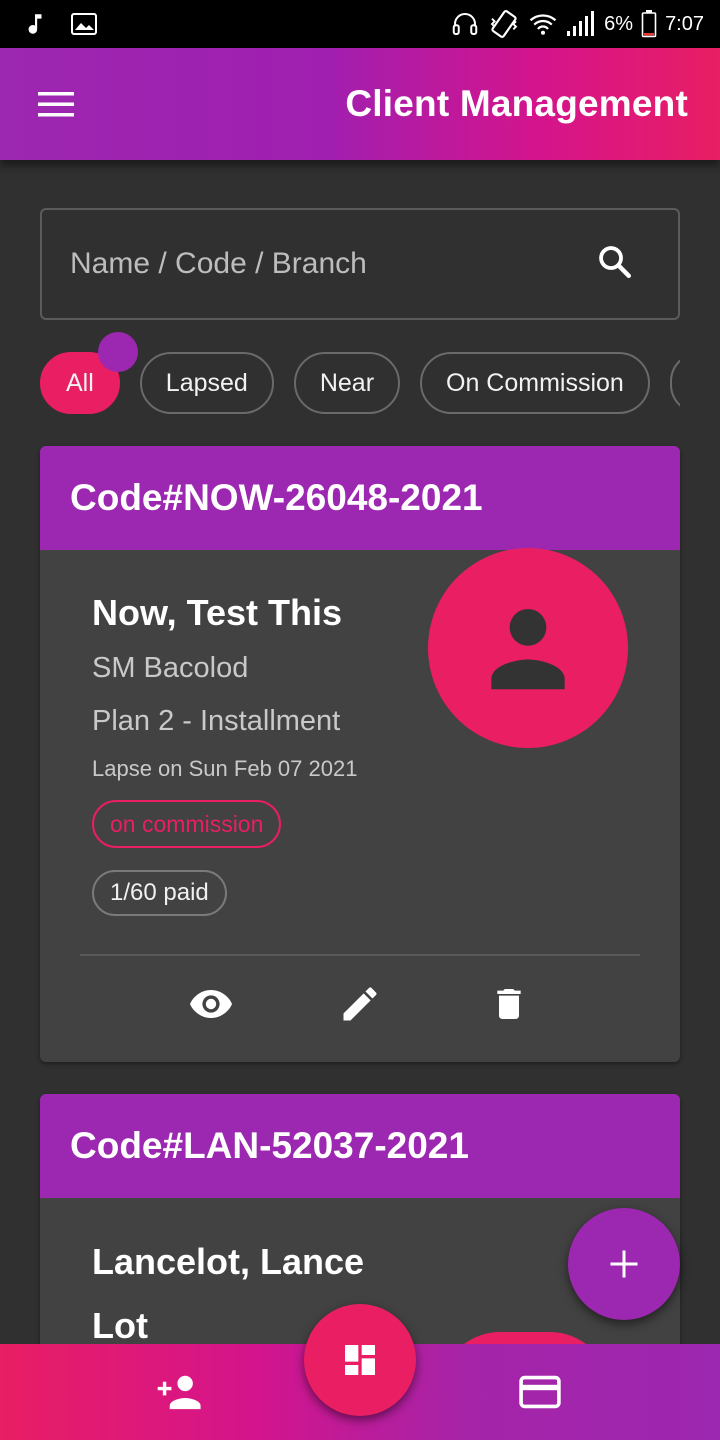 The image size is (720, 1440). What do you see at coordinates (360, 955) in the screenshot?
I see `divider` at bounding box center [360, 955].